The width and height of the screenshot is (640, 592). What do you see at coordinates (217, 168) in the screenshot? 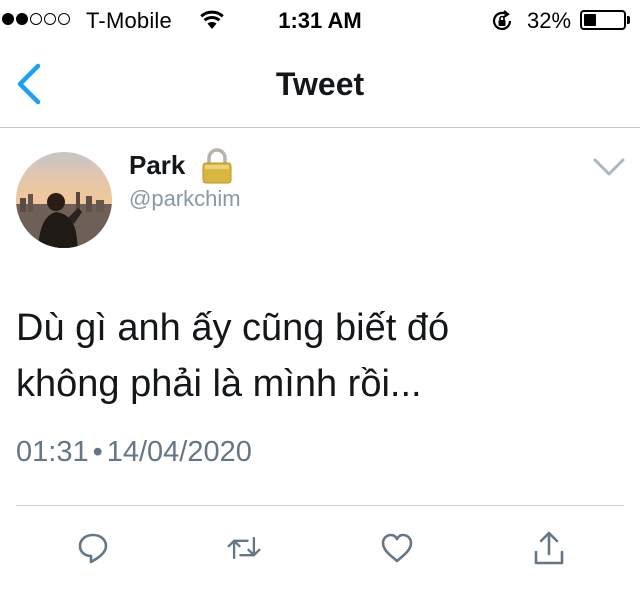
I see `lock-icon` at bounding box center [217, 168].